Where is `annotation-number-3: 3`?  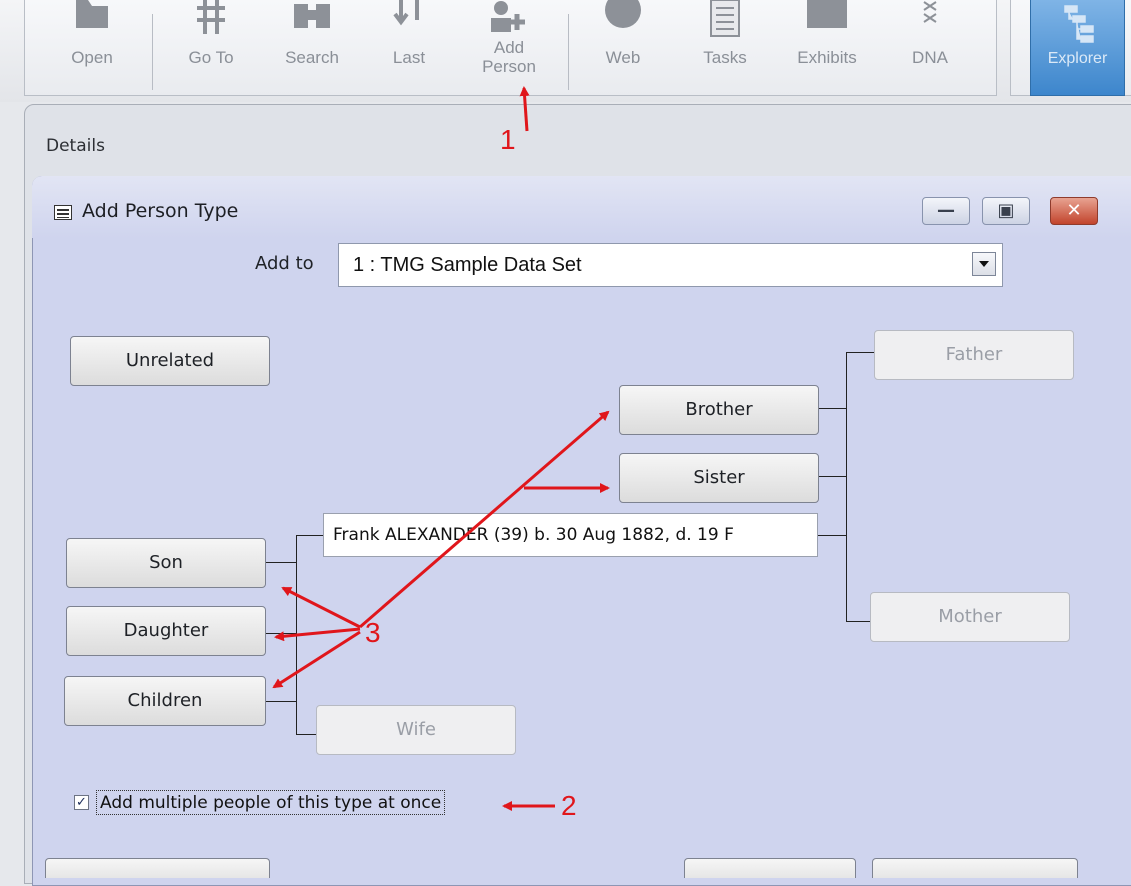 annotation-number-3: 3 is located at coordinates (373, 632).